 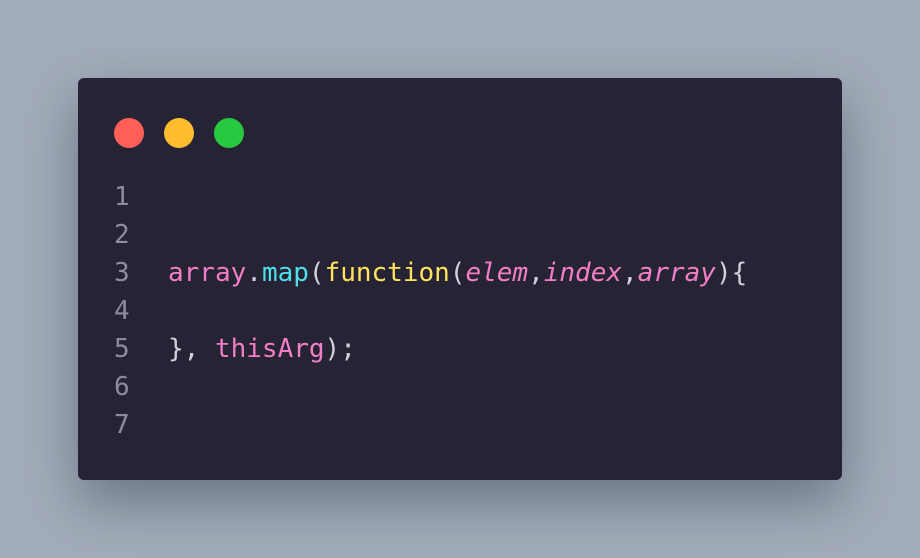 I want to click on token-punctuation: },, so click(x=191, y=349).